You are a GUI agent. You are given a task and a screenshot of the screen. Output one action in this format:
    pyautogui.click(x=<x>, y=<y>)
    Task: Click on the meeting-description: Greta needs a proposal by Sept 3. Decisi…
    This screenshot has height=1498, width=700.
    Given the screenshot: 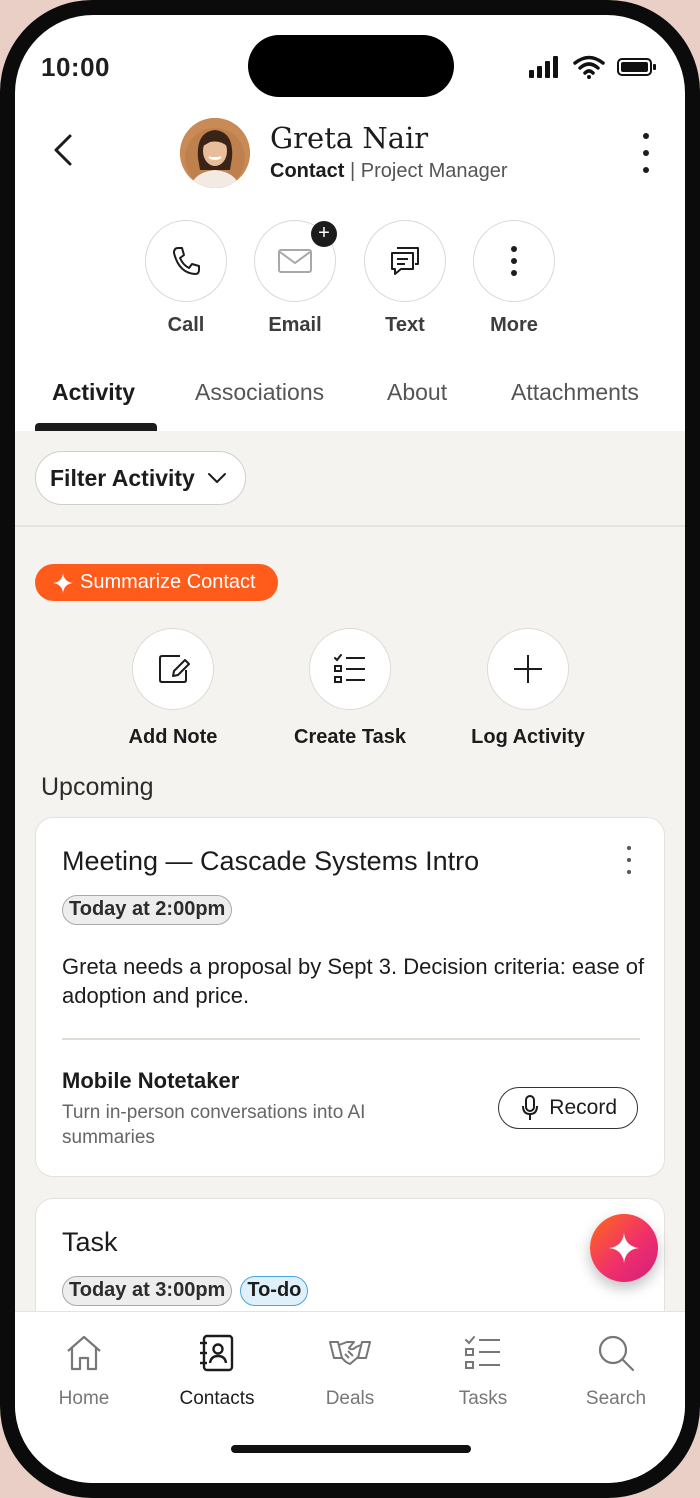 What is the action you would take?
    pyautogui.click(x=353, y=981)
    